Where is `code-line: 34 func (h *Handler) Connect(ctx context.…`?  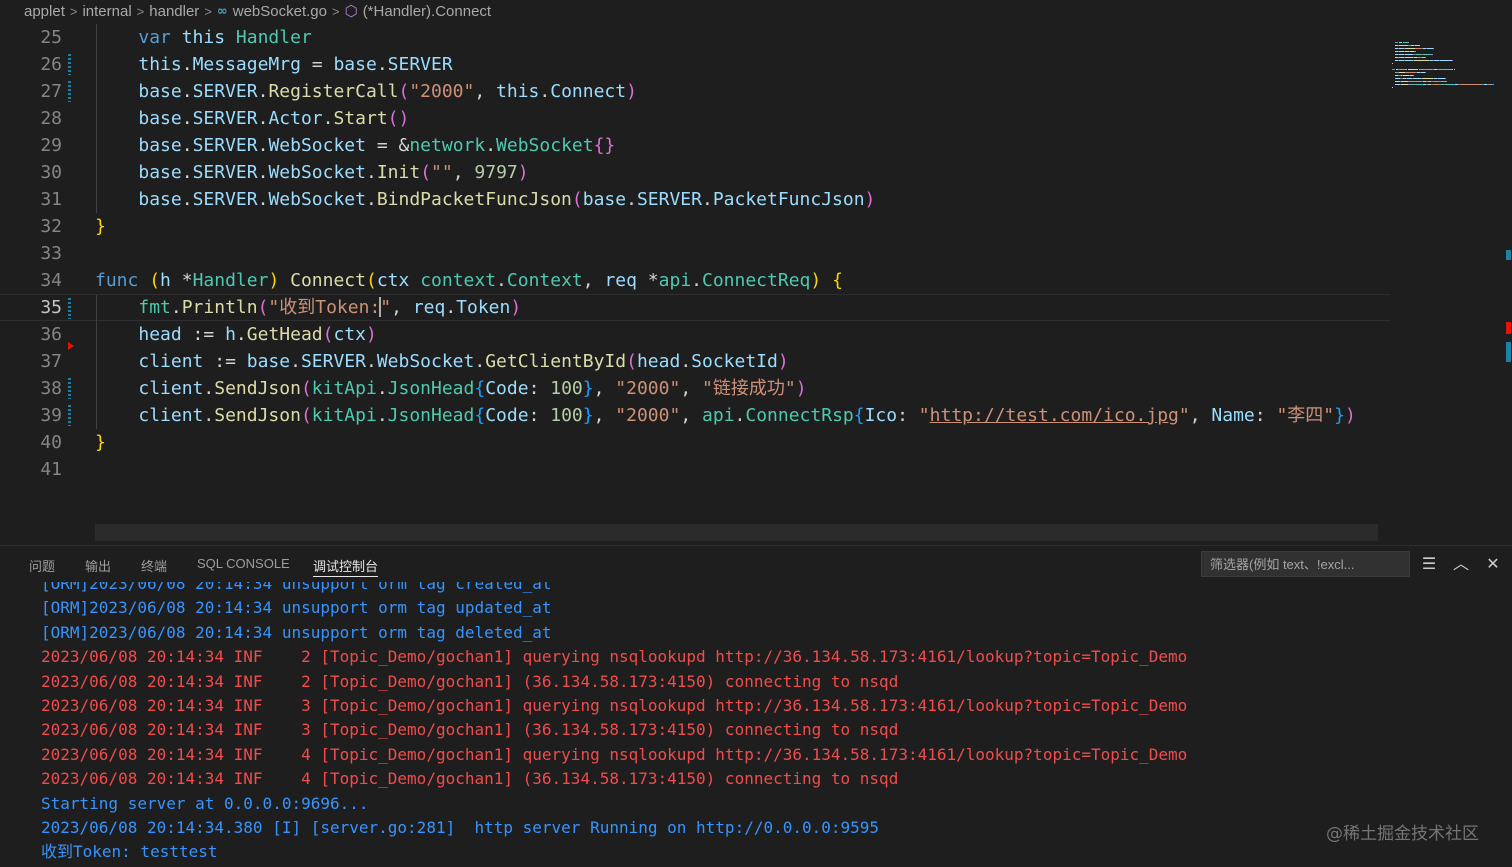
code-line: 34 func (h *Handler) Connect(ctx context.… is located at coordinates (695, 280).